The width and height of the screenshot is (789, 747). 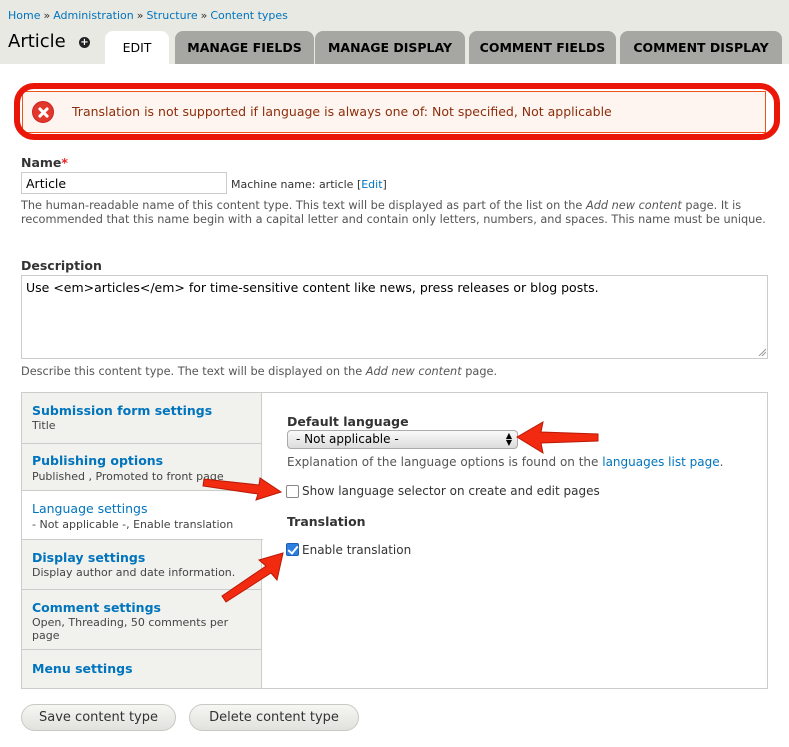 I want to click on machine-name: Machine name: article [Edit], so click(x=309, y=184).